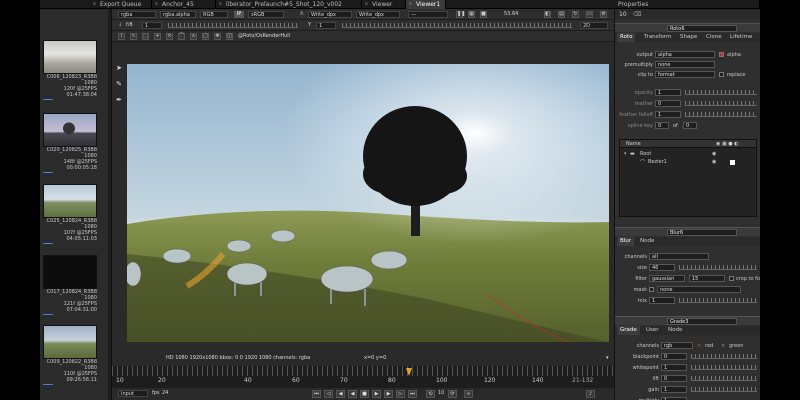  What do you see at coordinates (685, 74) in the screenshot?
I see `clip-to-select: format` at bounding box center [685, 74].